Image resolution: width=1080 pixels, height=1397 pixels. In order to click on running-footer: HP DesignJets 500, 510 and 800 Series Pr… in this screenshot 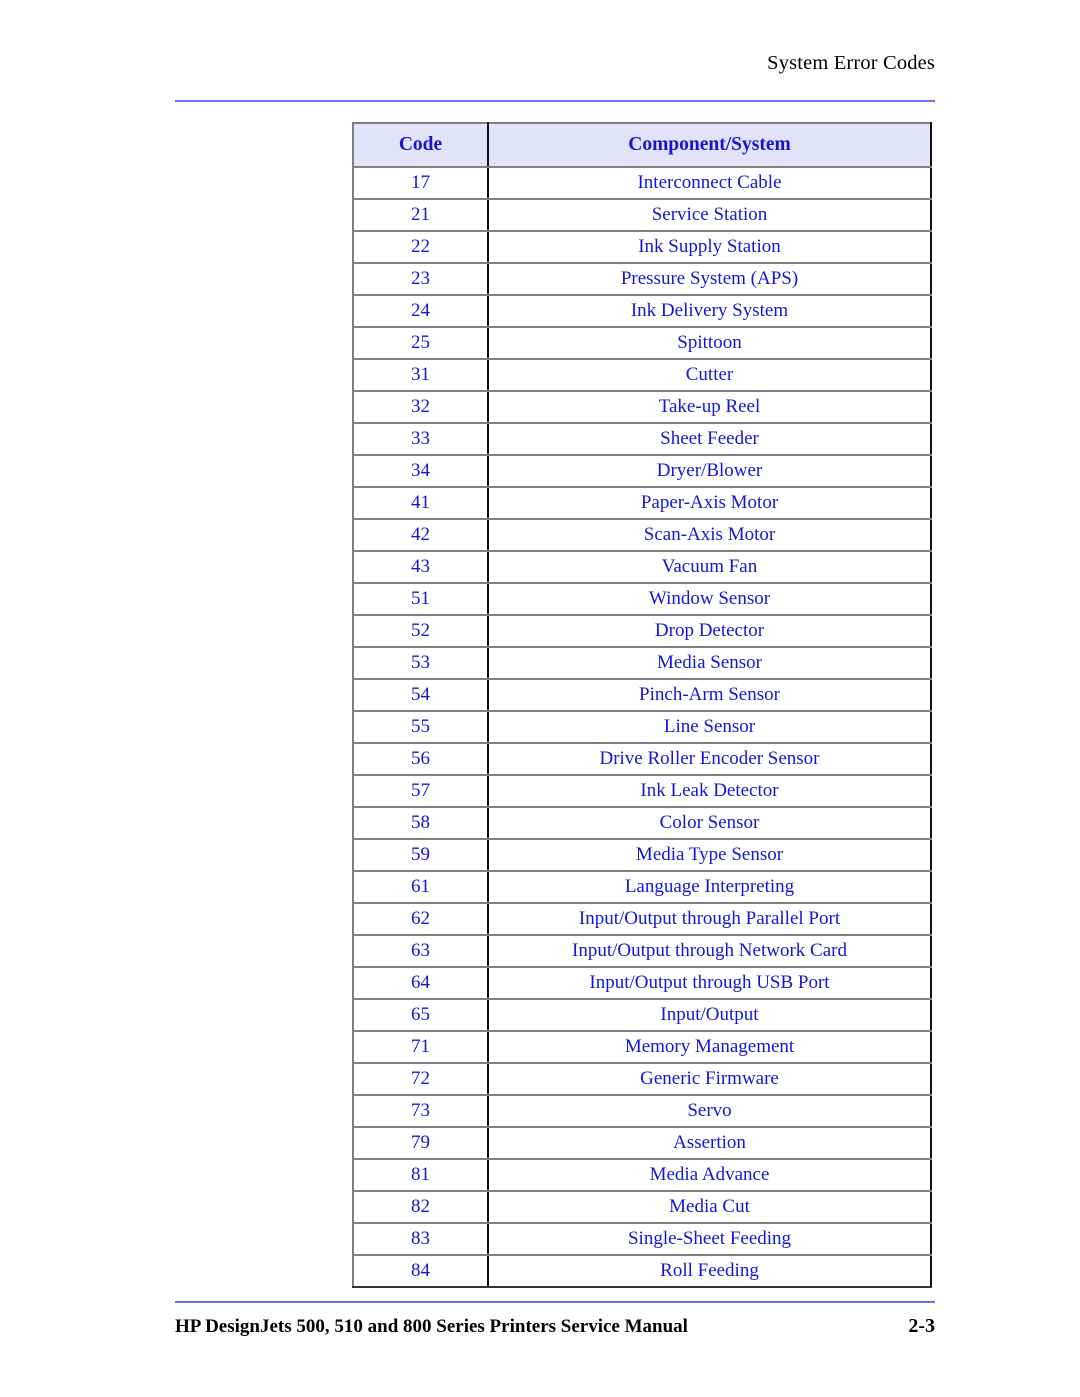, I will do `click(555, 1326)`.